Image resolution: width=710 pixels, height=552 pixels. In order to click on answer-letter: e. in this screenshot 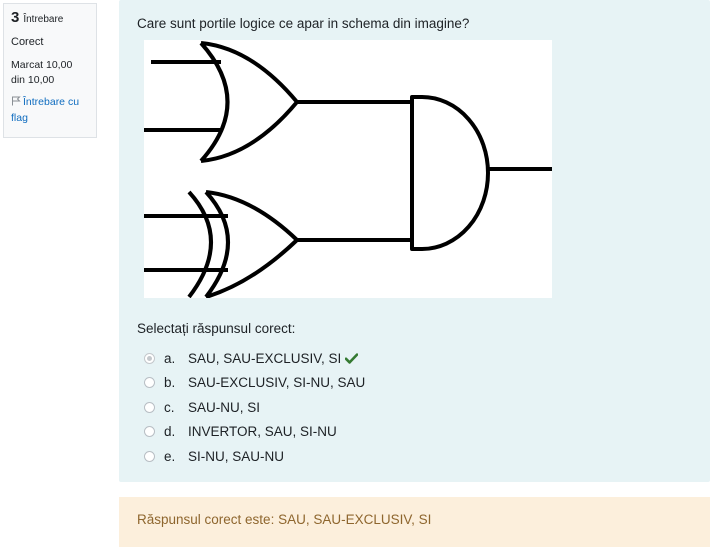, I will do `click(170, 456)`.